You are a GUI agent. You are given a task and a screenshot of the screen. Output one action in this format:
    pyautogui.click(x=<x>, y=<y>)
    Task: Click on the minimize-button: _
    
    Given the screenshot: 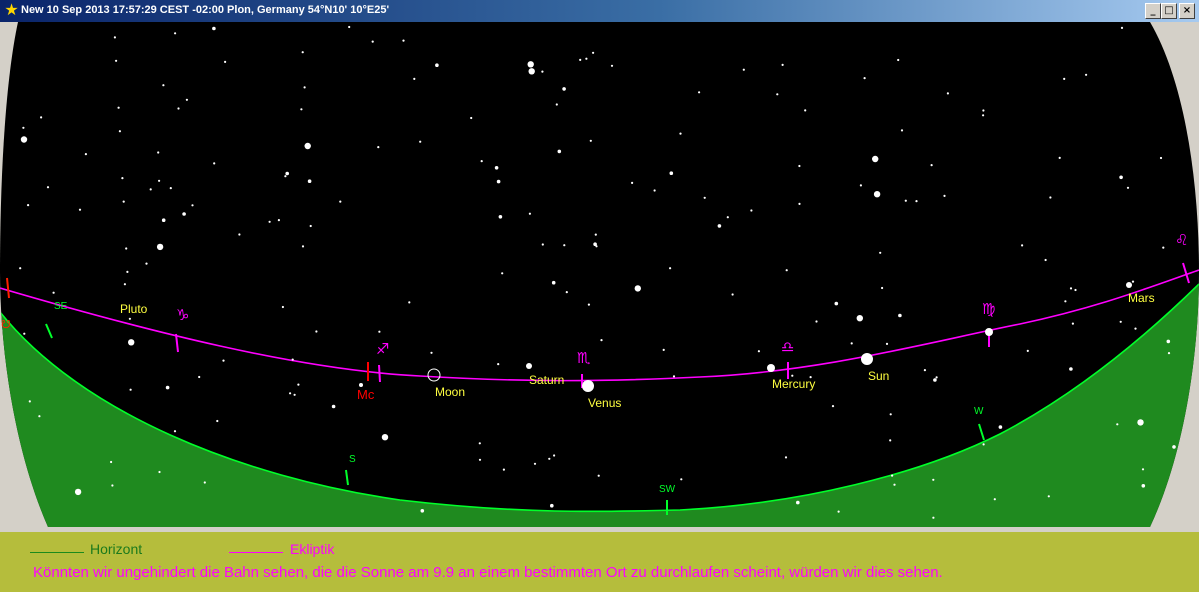 What is the action you would take?
    pyautogui.click(x=1153, y=11)
    